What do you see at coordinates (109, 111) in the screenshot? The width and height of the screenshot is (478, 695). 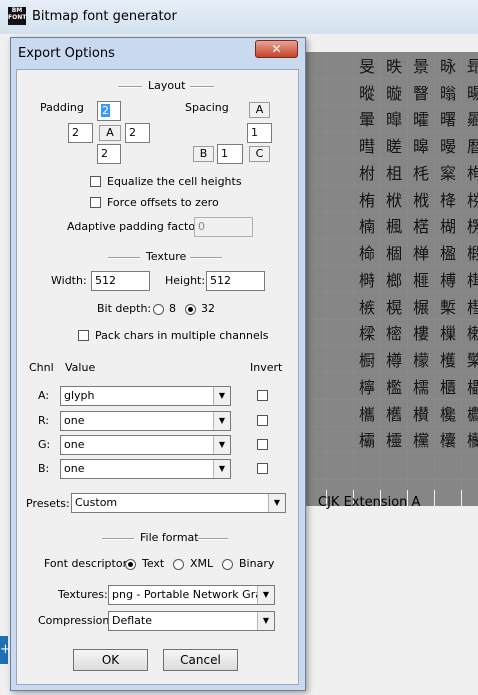 I see `padding-up-input: 2` at bounding box center [109, 111].